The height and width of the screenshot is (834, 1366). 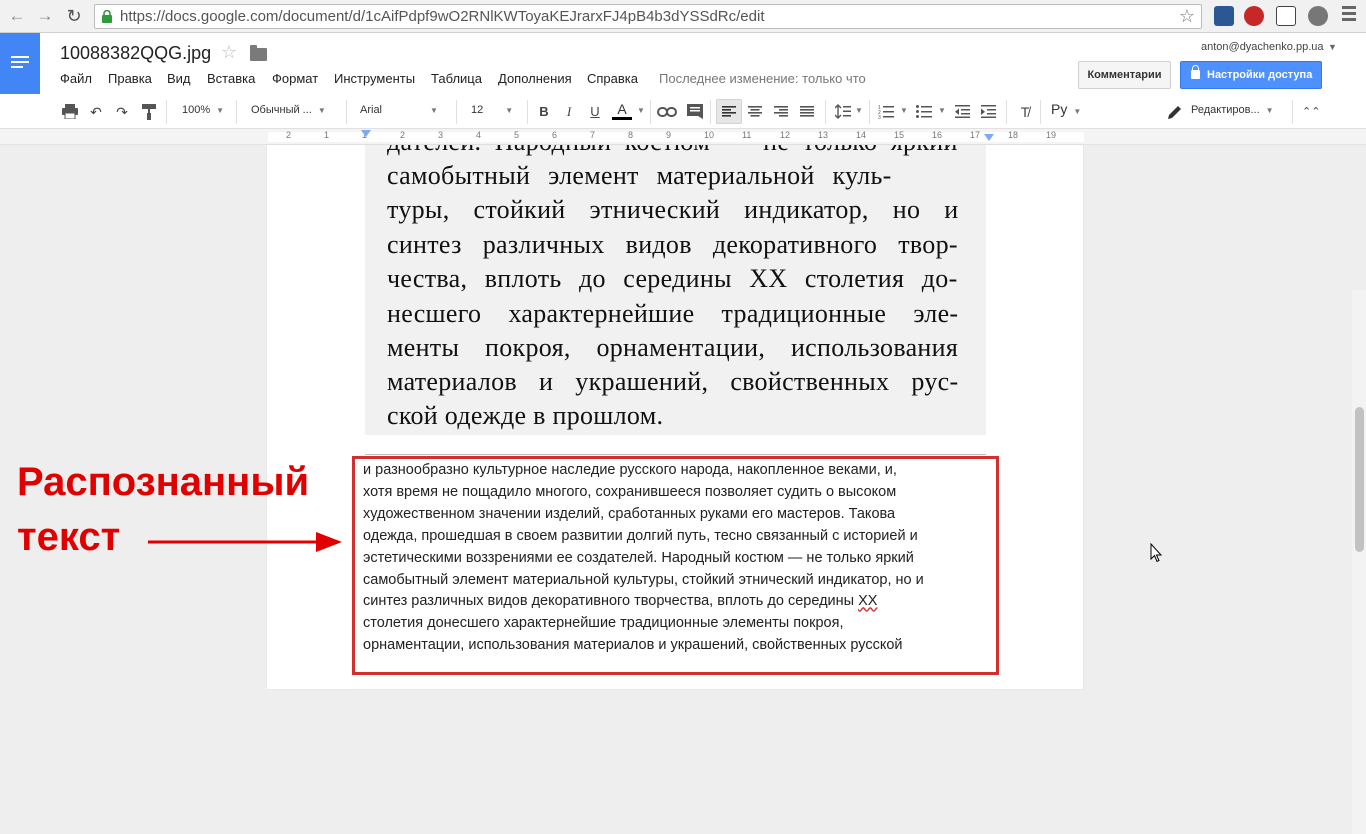 I want to click on input-language-select: Ру ▼, so click(x=1066, y=109).